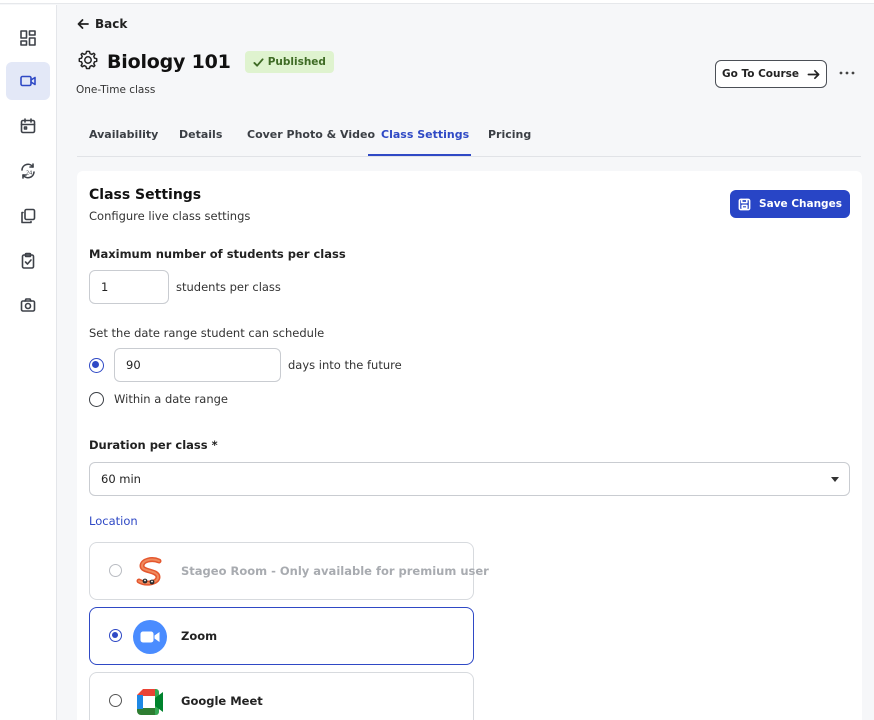 This screenshot has height=720, width=874. What do you see at coordinates (469, 479) in the screenshot?
I see `duration-select: 60 min` at bounding box center [469, 479].